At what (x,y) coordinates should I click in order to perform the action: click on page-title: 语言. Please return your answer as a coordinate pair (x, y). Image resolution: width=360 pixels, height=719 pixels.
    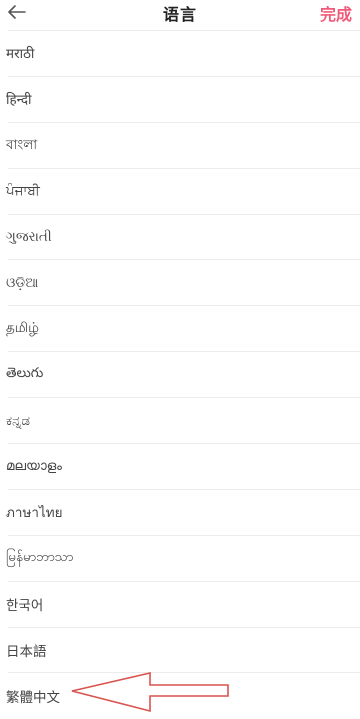
    Looking at the image, I should click on (179, 14).